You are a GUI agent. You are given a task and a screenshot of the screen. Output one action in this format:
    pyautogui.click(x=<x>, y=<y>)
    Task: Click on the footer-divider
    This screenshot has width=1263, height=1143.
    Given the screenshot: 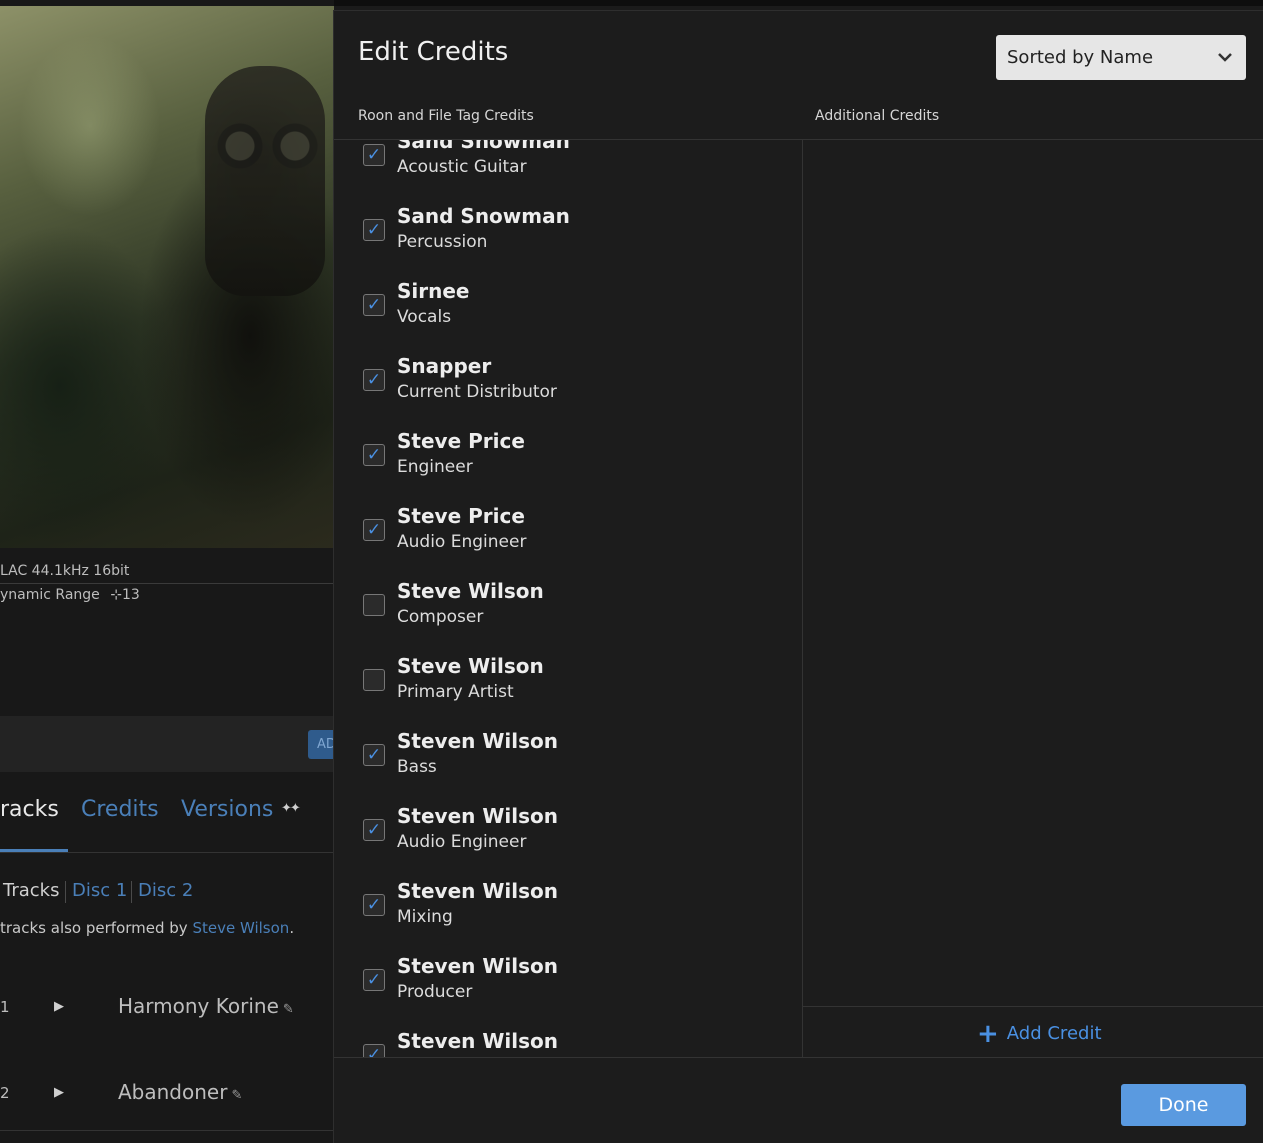 What is the action you would take?
    pyautogui.click(x=798, y=1057)
    